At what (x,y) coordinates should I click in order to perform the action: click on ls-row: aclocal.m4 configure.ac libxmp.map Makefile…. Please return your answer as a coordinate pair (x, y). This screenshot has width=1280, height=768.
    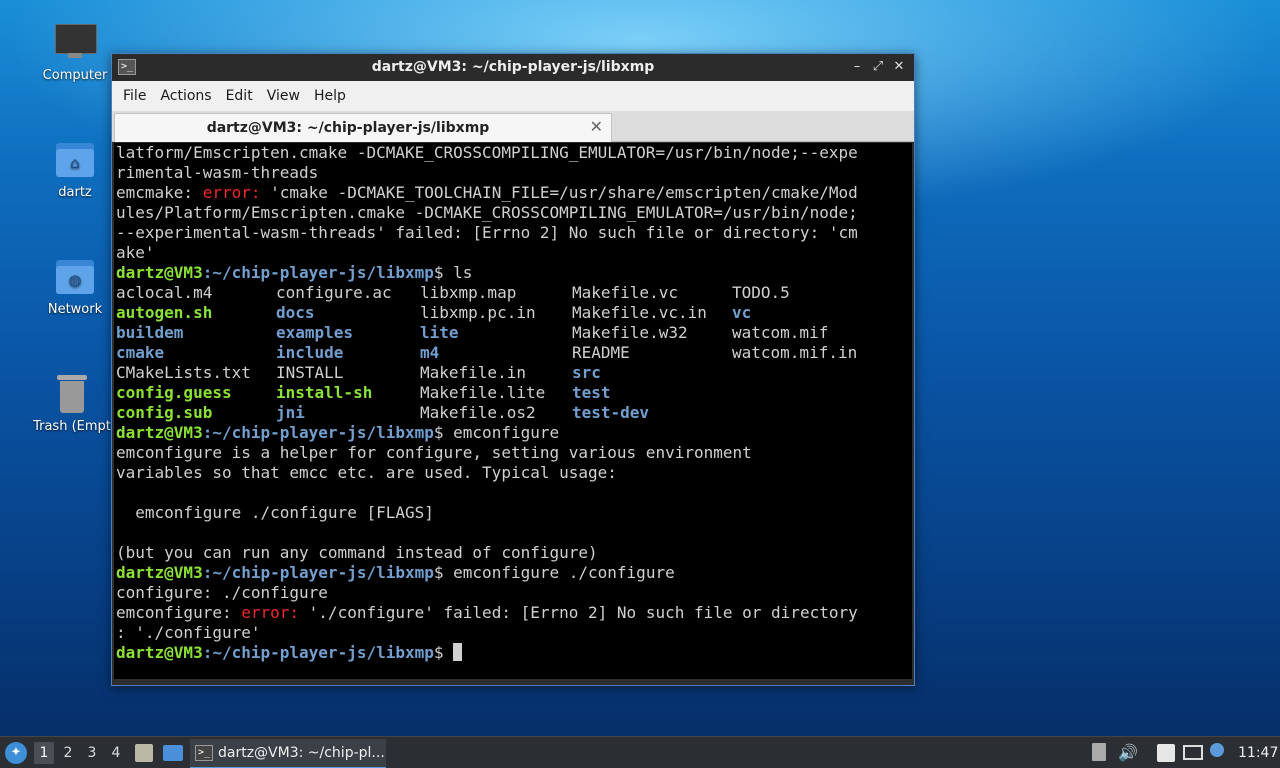
    Looking at the image, I should click on (514, 293).